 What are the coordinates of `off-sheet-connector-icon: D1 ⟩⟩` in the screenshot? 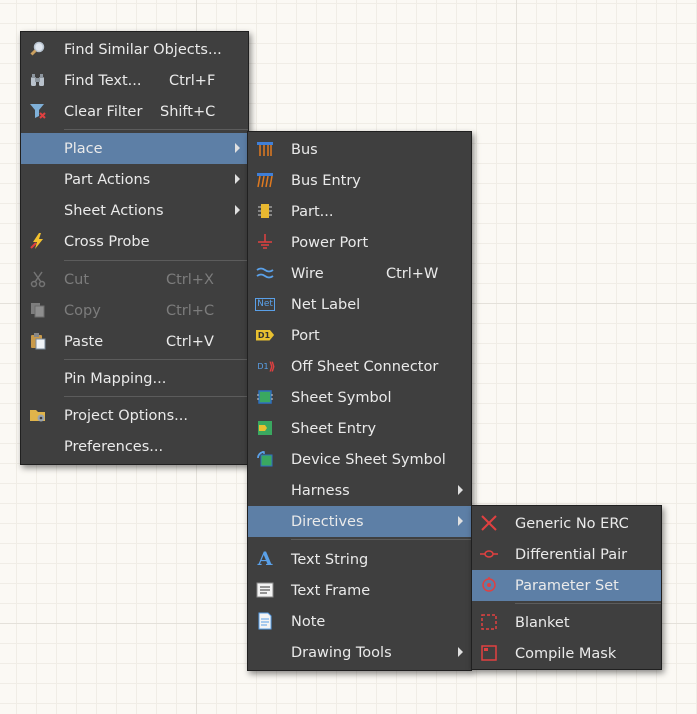 It's located at (266, 366).